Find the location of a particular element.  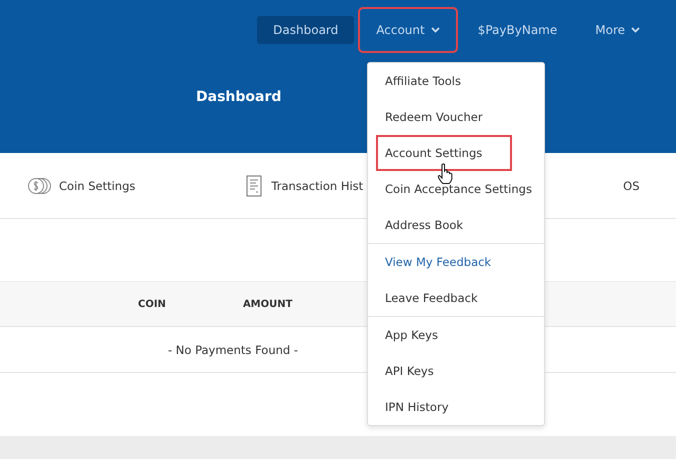

menu-item: IPN History is located at coordinates (456, 407).